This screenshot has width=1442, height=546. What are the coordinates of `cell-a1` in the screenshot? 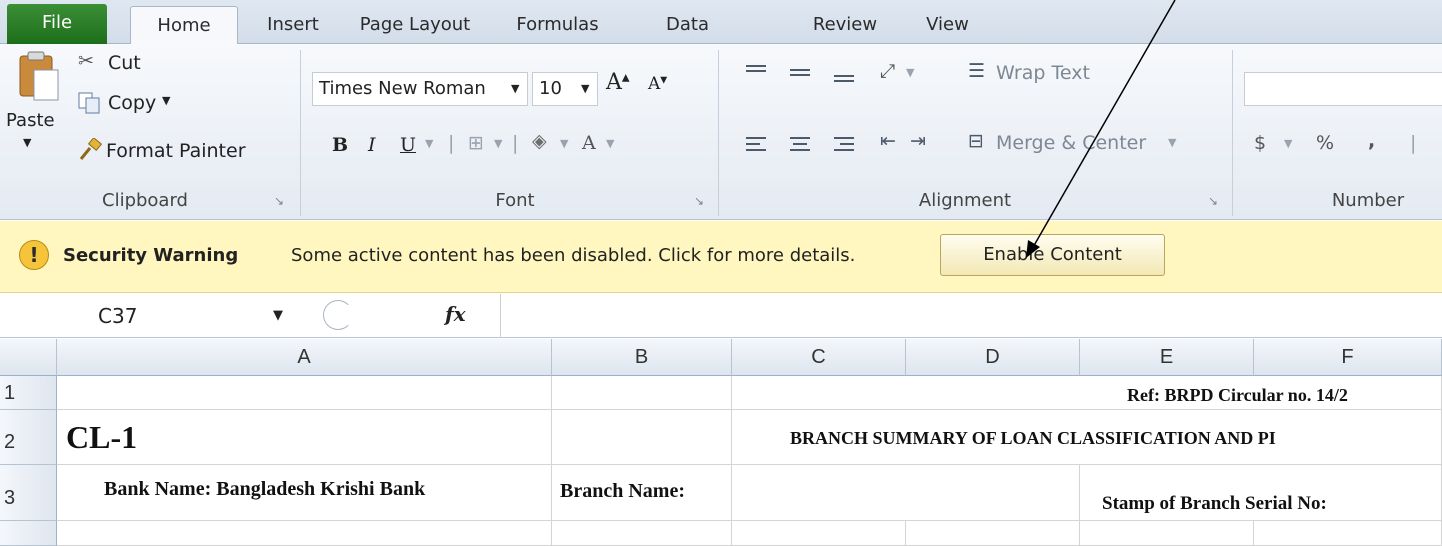 It's located at (304, 393).